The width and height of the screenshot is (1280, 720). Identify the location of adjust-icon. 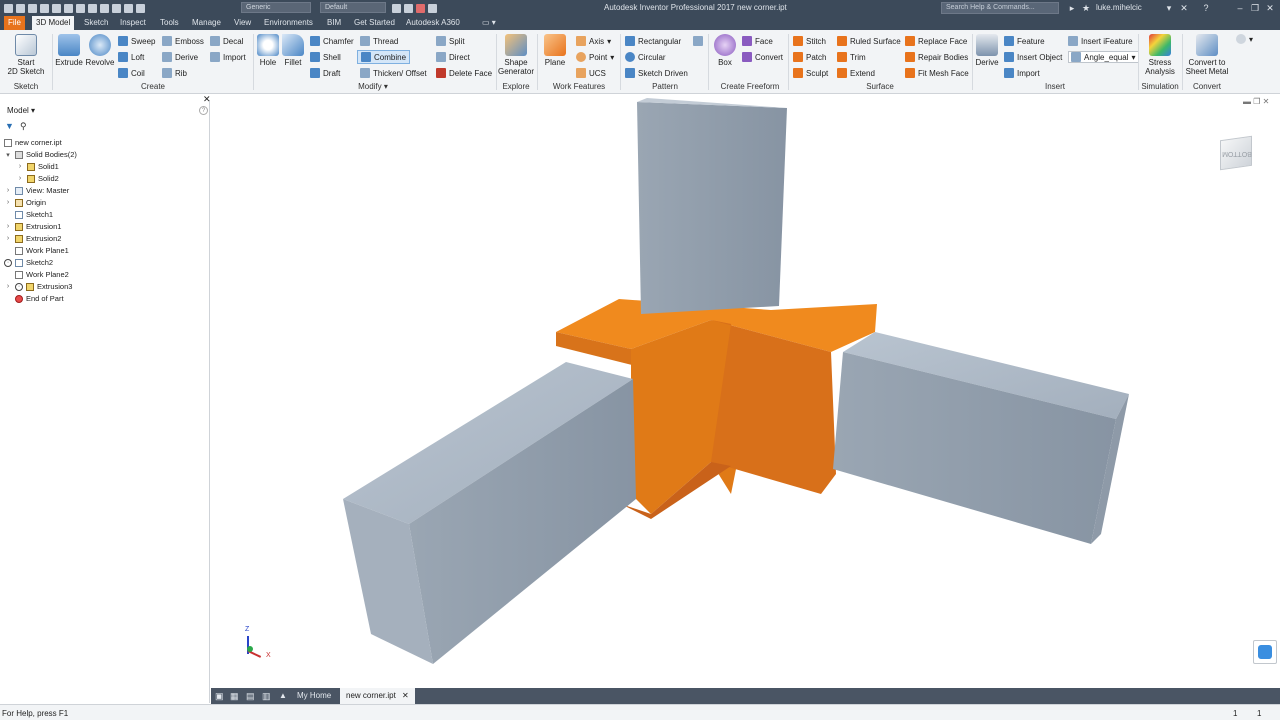
(408, 8).